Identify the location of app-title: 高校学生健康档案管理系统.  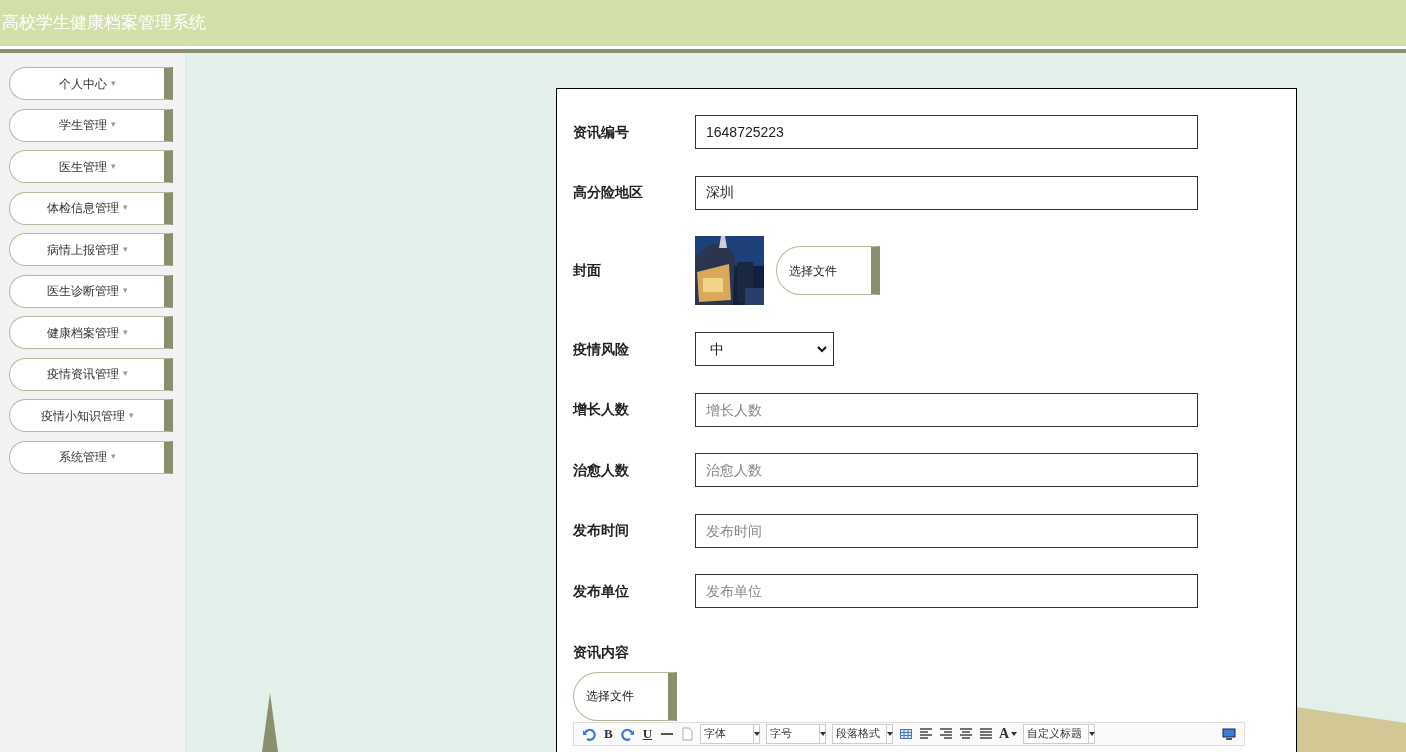
(103, 23).